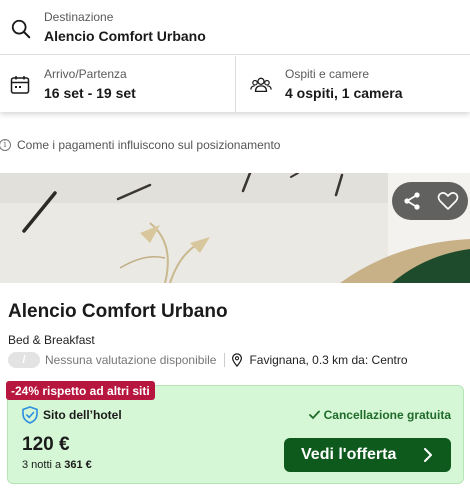 The height and width of the screenshot is (489, 470). Describe the element at coordinates (448, 201) in the screenshot. I see `heart-icon` at that location.